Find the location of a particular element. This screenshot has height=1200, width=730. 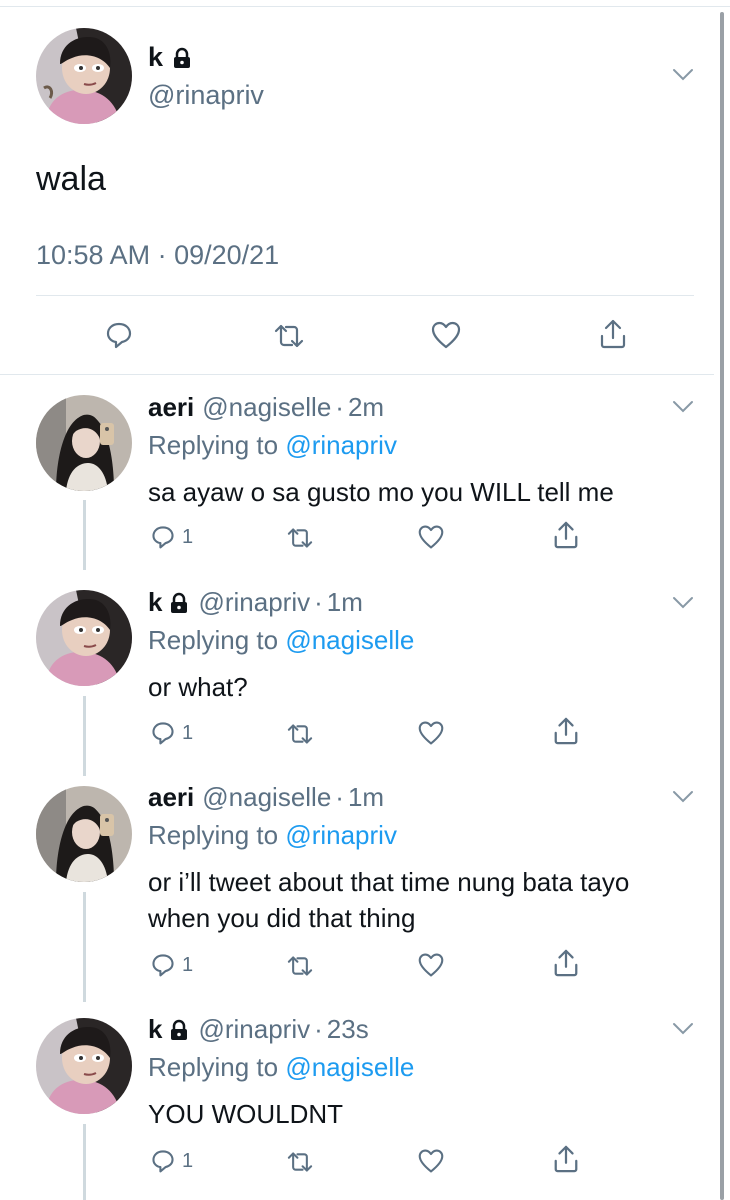

reply-text-line: sa ayaw o sa gusto mo you WILL tell me is located at coordinates (381, 492).